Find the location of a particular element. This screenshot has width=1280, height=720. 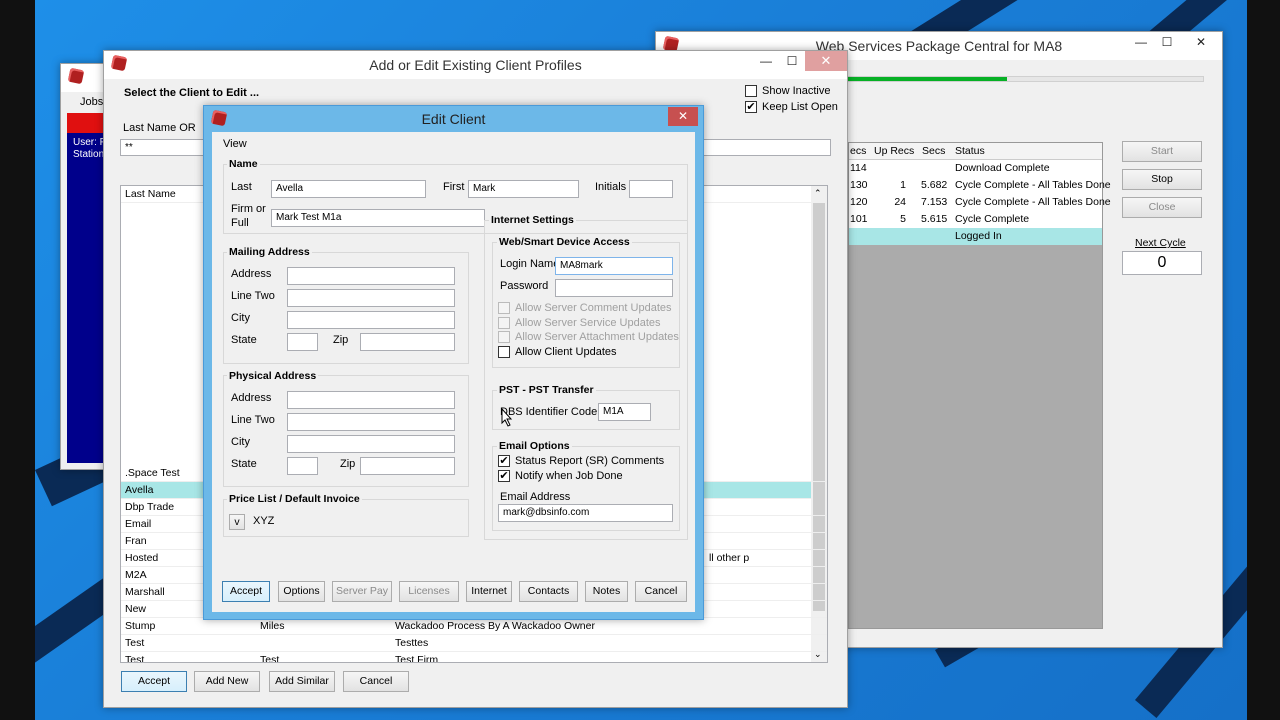

client-last-name: Hosted is located at coordinates (142, 558).